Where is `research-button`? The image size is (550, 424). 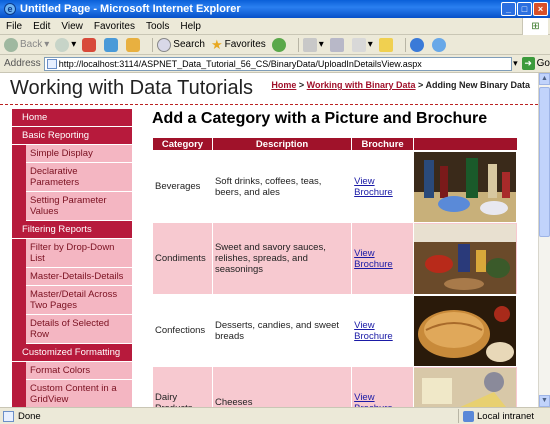
research-button is located at coordinates (439, 44).